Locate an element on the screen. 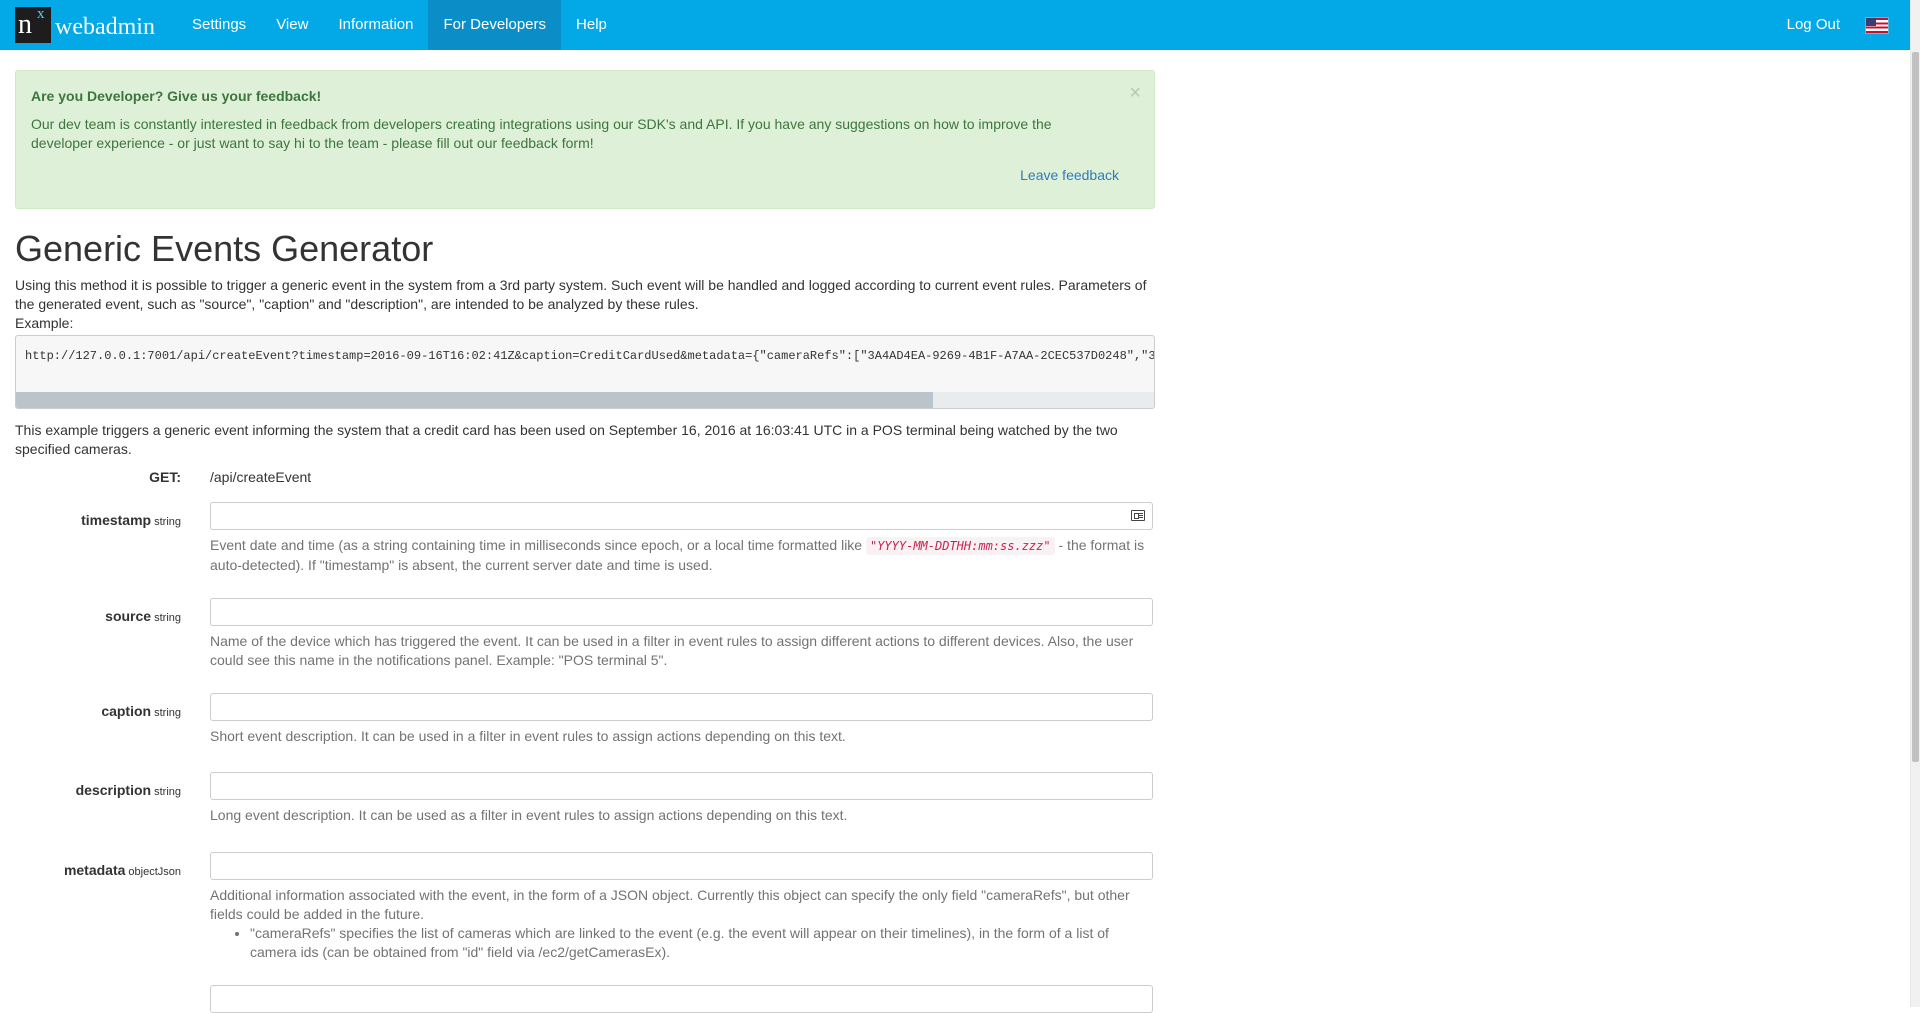  calendar-icon is located at coordinates (1138, 515).